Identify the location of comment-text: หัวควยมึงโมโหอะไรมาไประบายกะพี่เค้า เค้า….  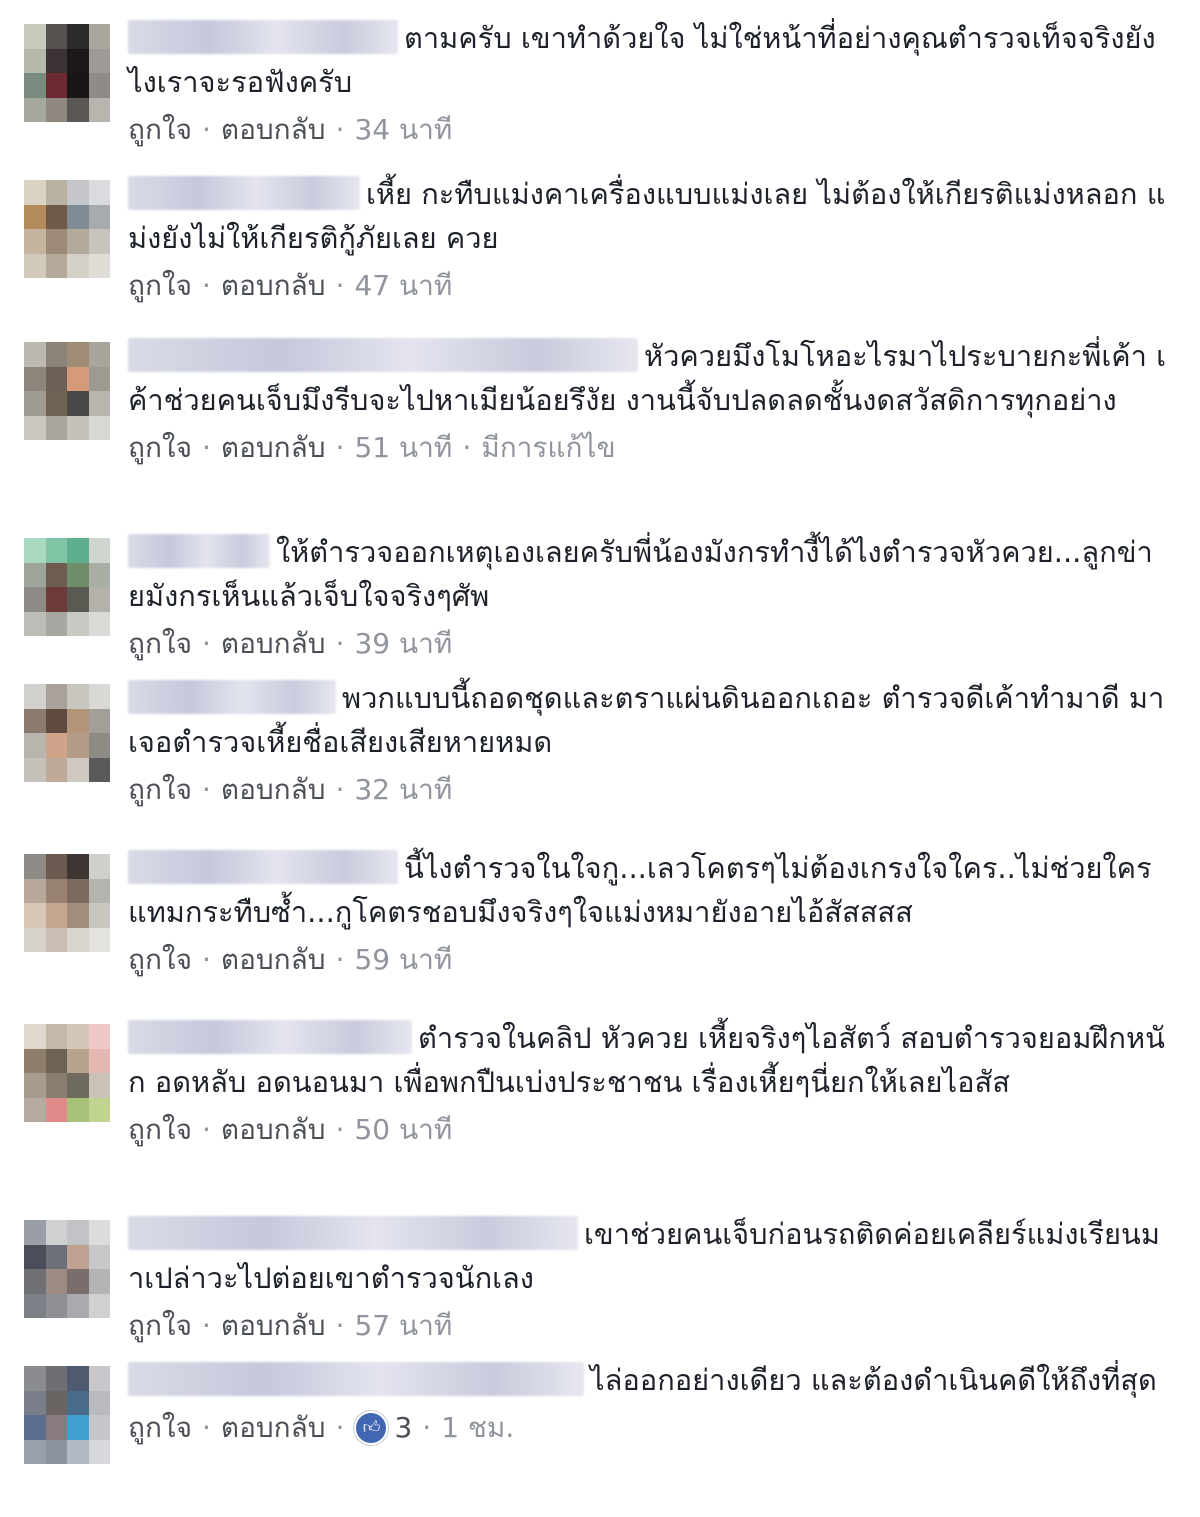
(647, 377).